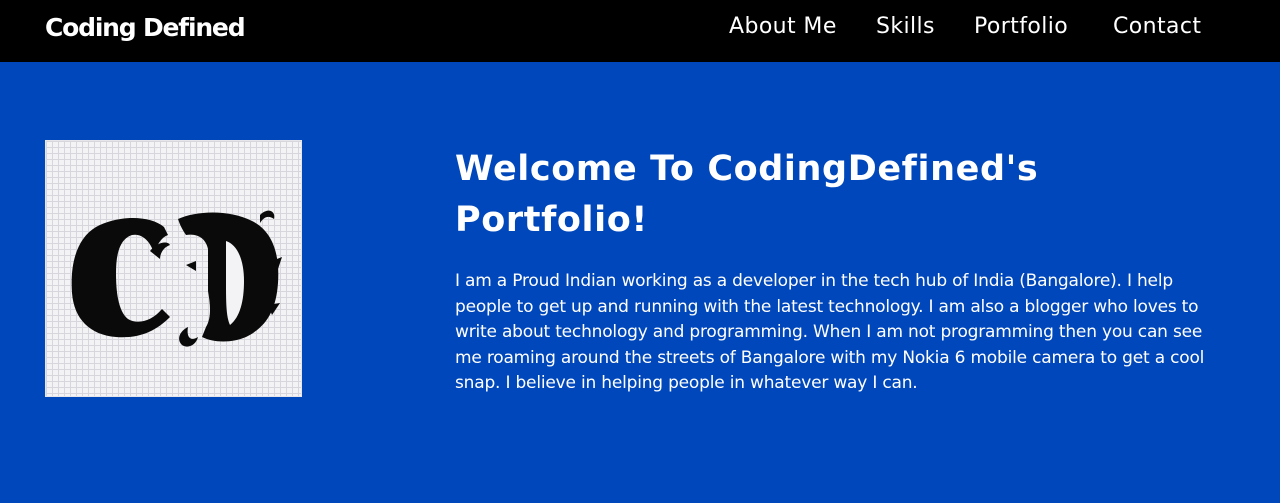 This screenshot has width=1280, height=503. Describe the element at coordinates (783, 26) in the screenshot. I see `nav-link-about-me: About Me` at that location.